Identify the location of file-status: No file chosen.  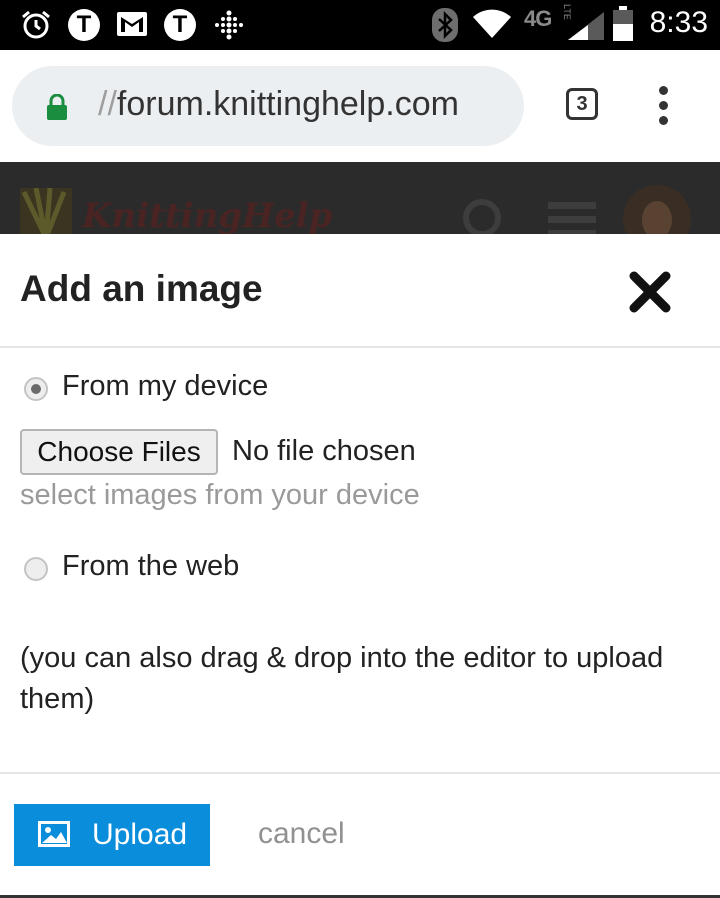
(324, 451).